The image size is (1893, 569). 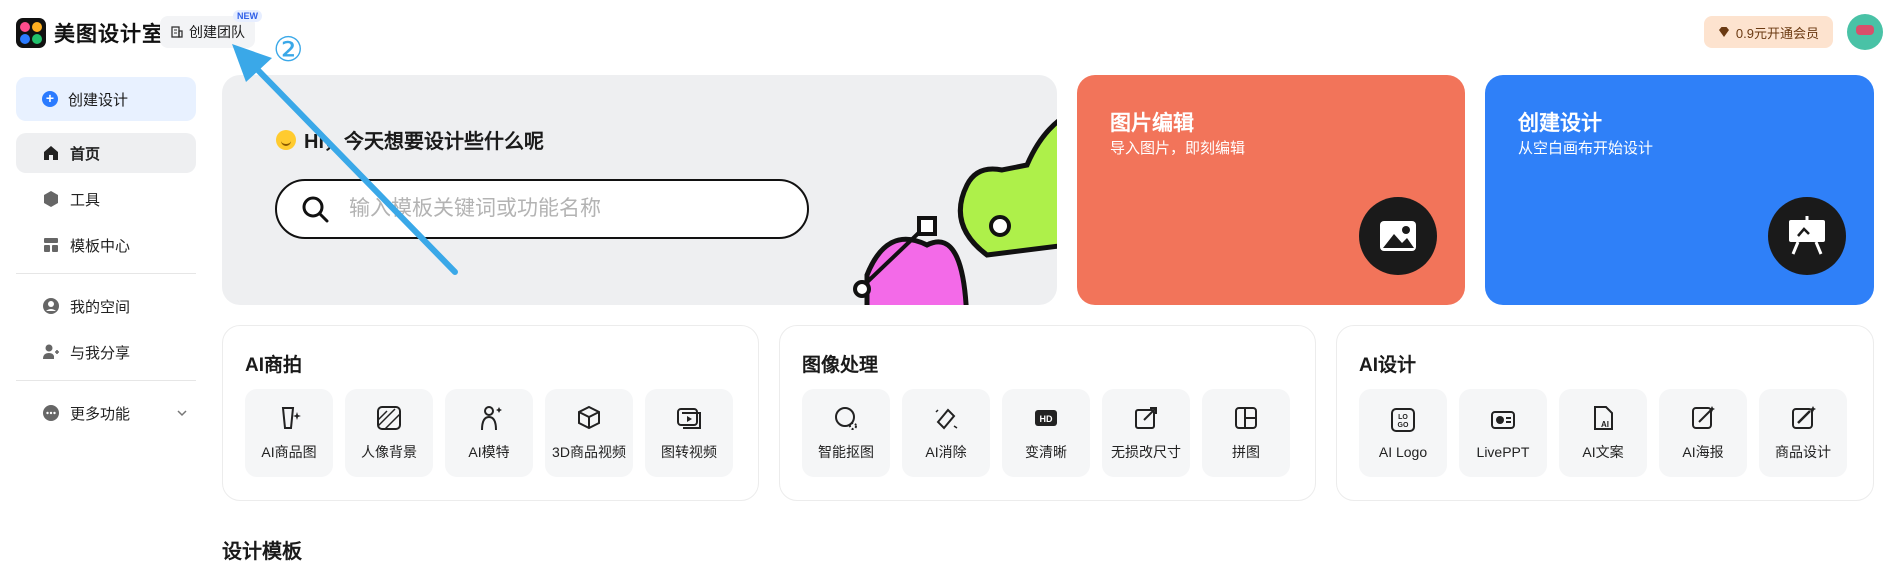 What do you see at coordinates (489, 452) in the screenshot?
I see `tool-label: AI模特` at bounding box center [489, 452].